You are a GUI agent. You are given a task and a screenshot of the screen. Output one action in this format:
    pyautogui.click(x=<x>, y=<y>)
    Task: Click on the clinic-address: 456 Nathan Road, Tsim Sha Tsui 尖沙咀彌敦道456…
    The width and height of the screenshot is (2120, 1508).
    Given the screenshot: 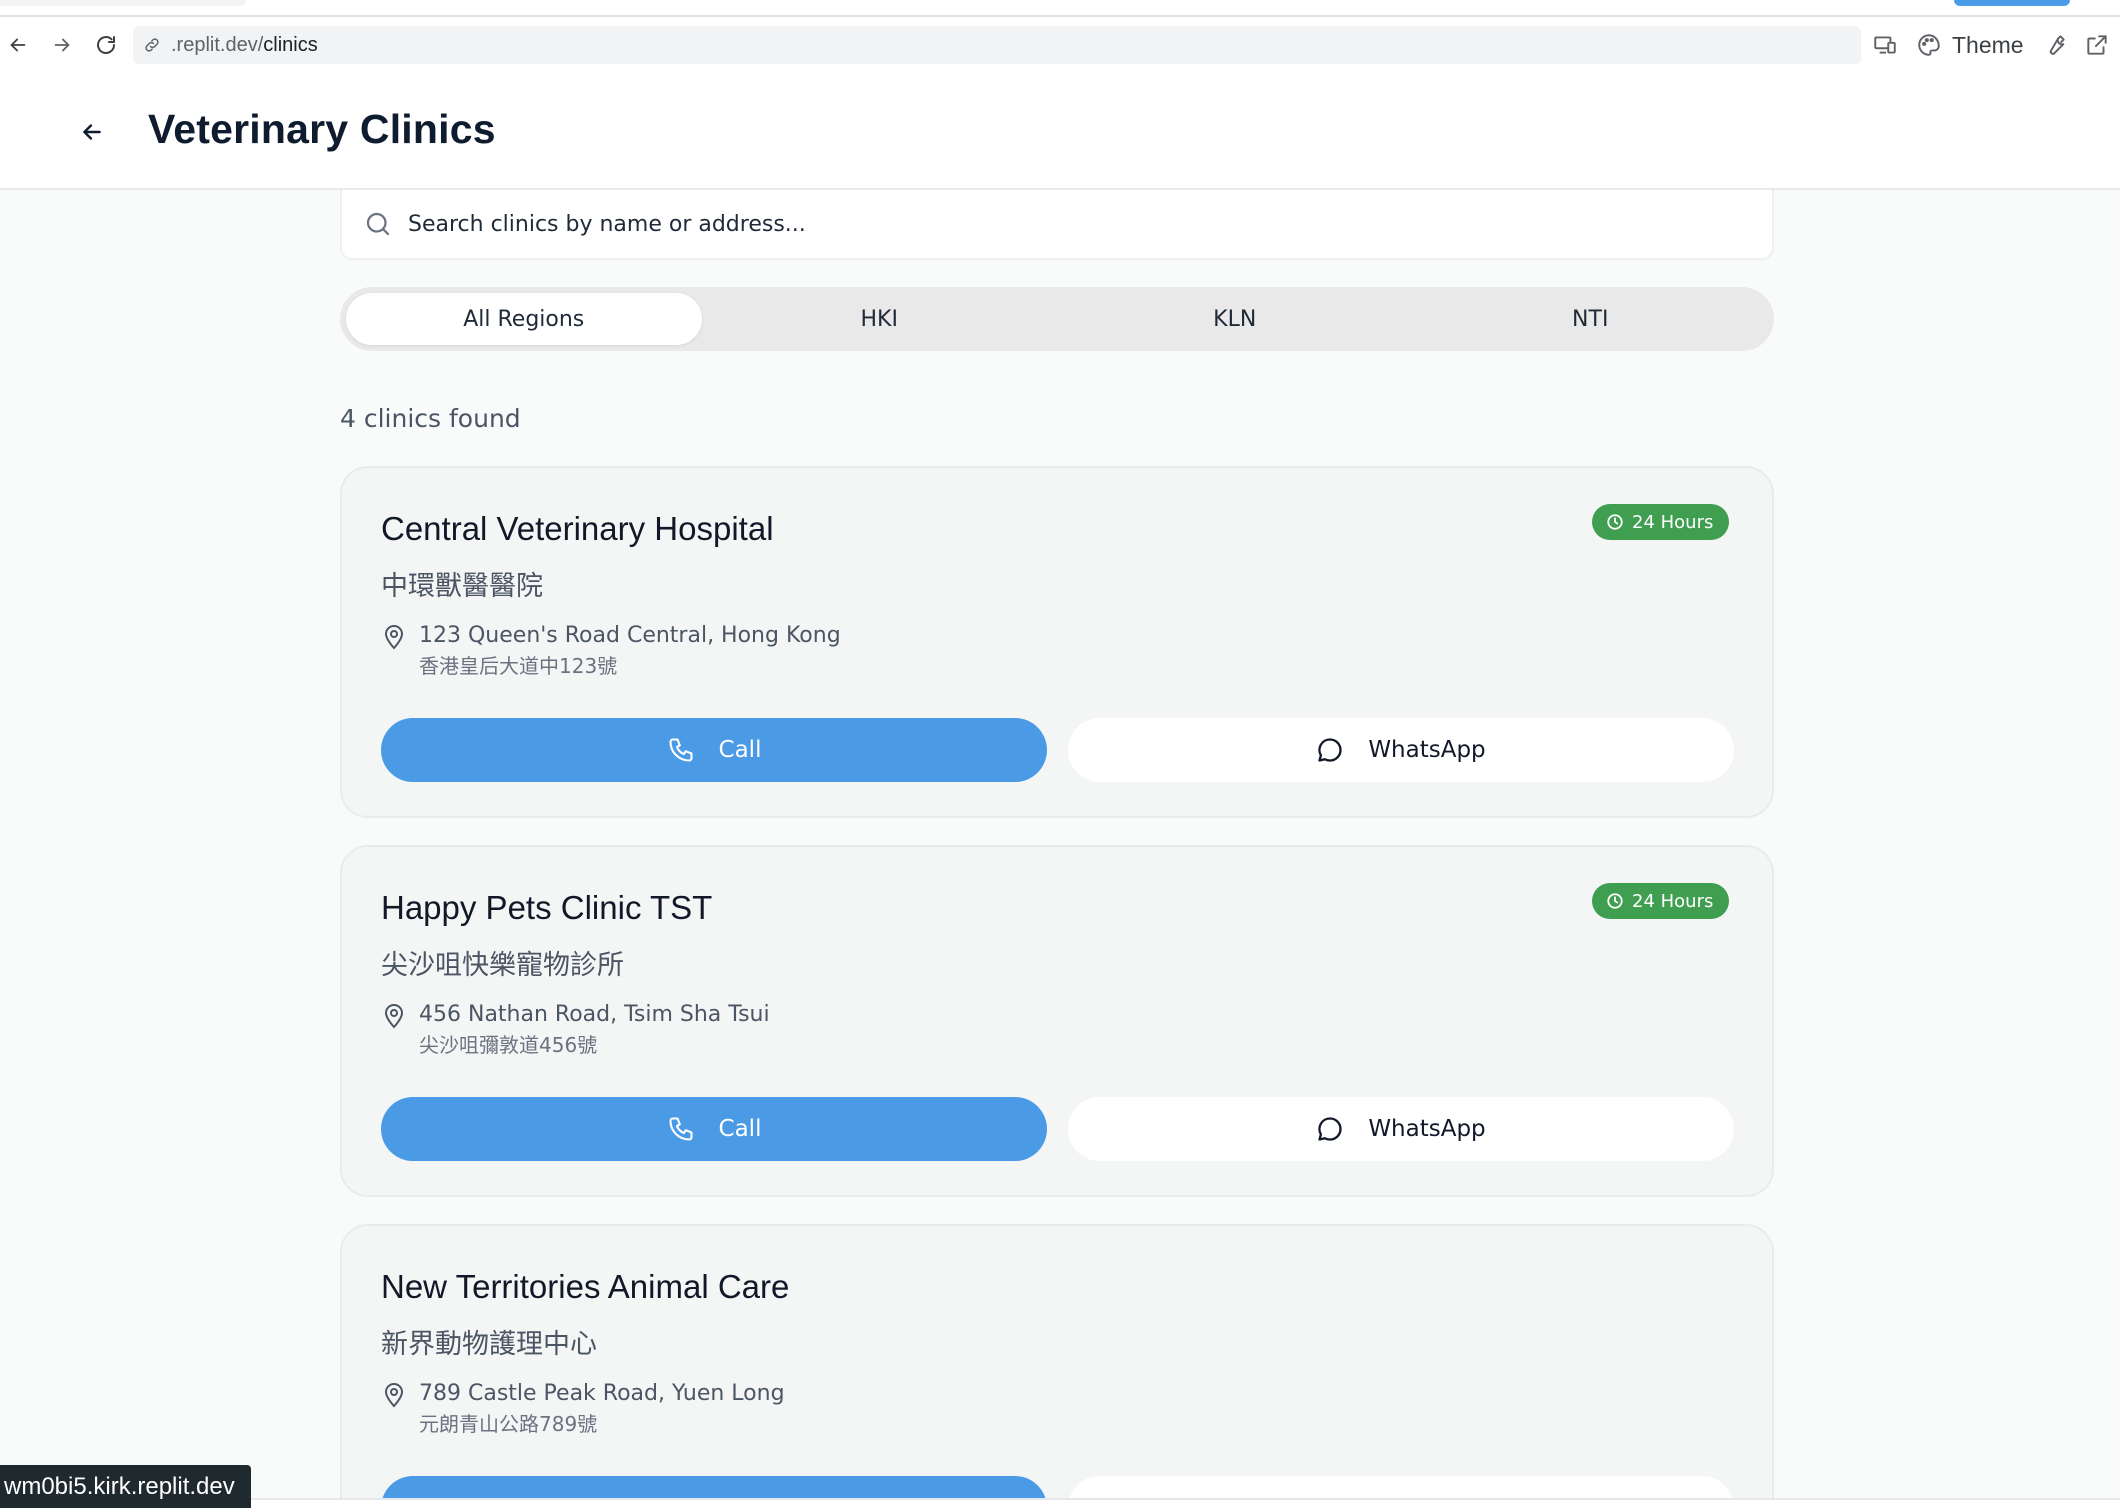 What is the action you would take?
    pyautogui.click(x=575, y=1030)
    